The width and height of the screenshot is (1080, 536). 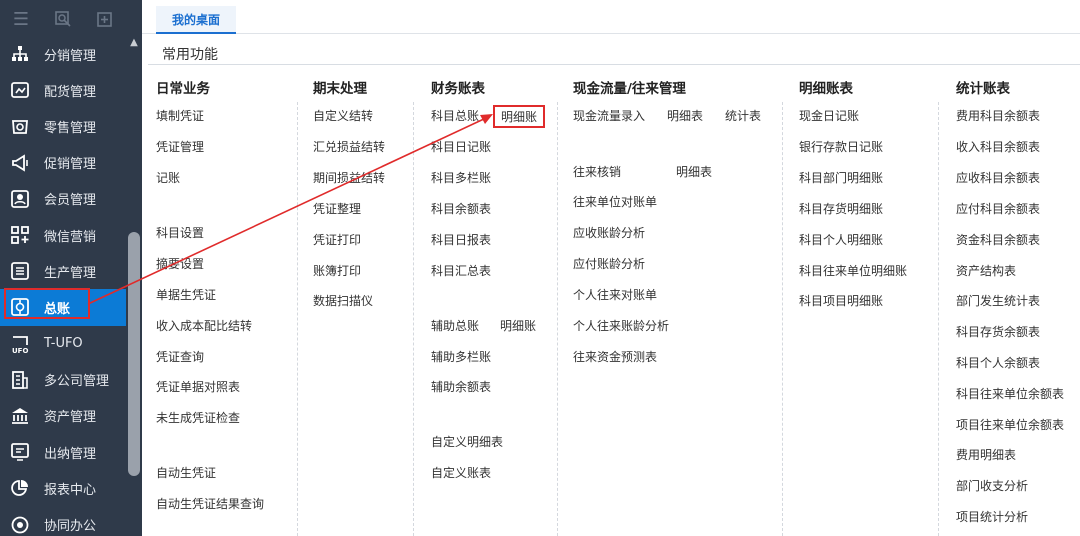 I want to click on sidebar-item-promotion: 促销管理, so click(x=63, y=163).